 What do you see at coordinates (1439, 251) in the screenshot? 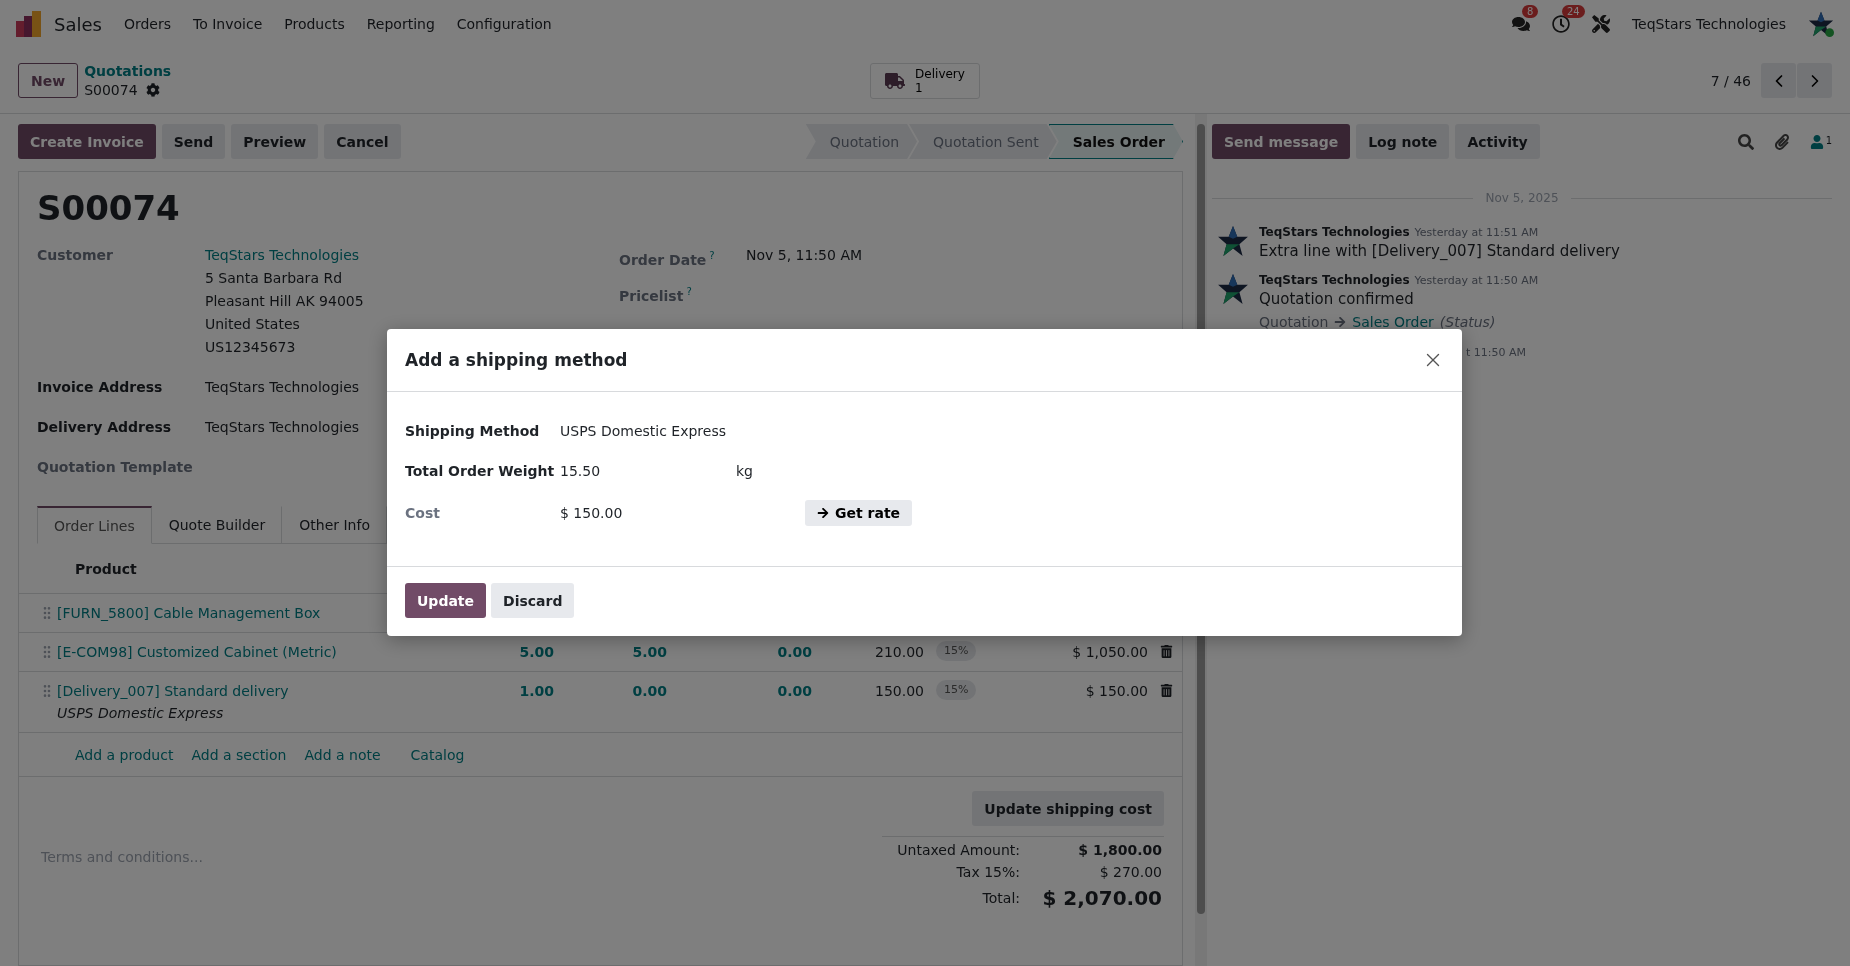
I see `message-text: Extra line with [Delivery_007] Standard delivery` at bounding box center [1439, 251].